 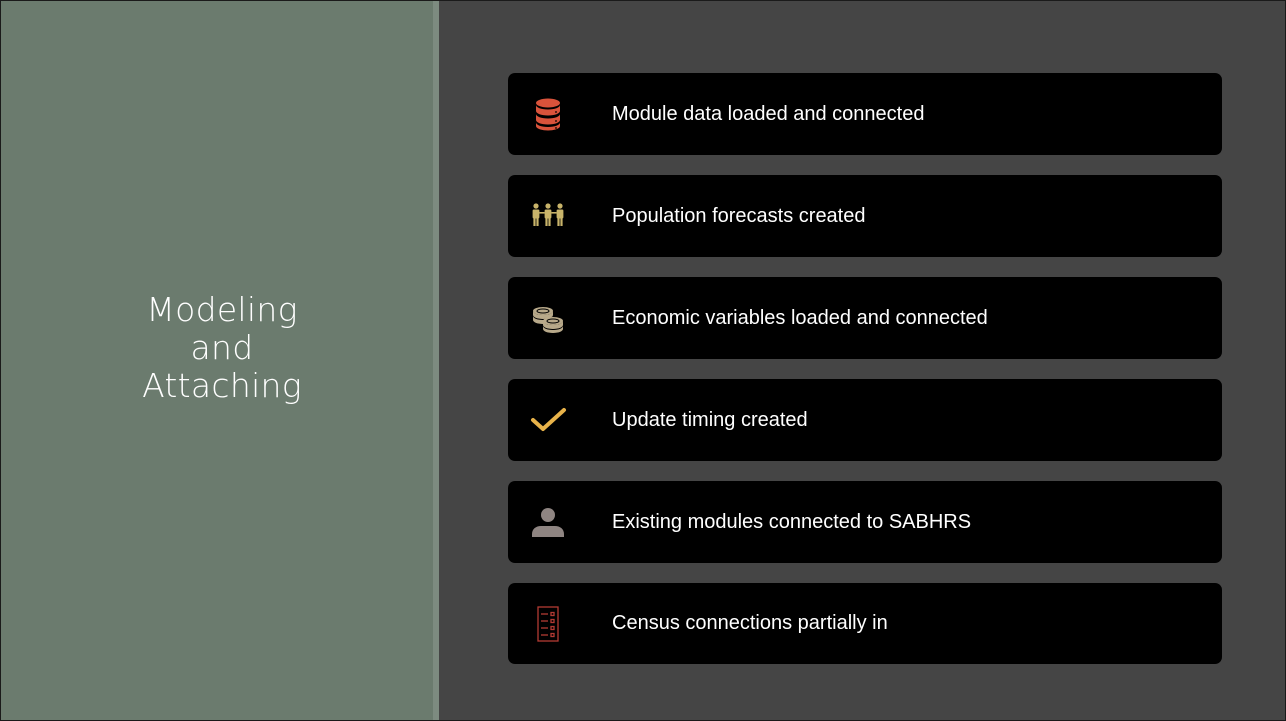 I want to click on people-group-icon, so click(x=548, y=216).